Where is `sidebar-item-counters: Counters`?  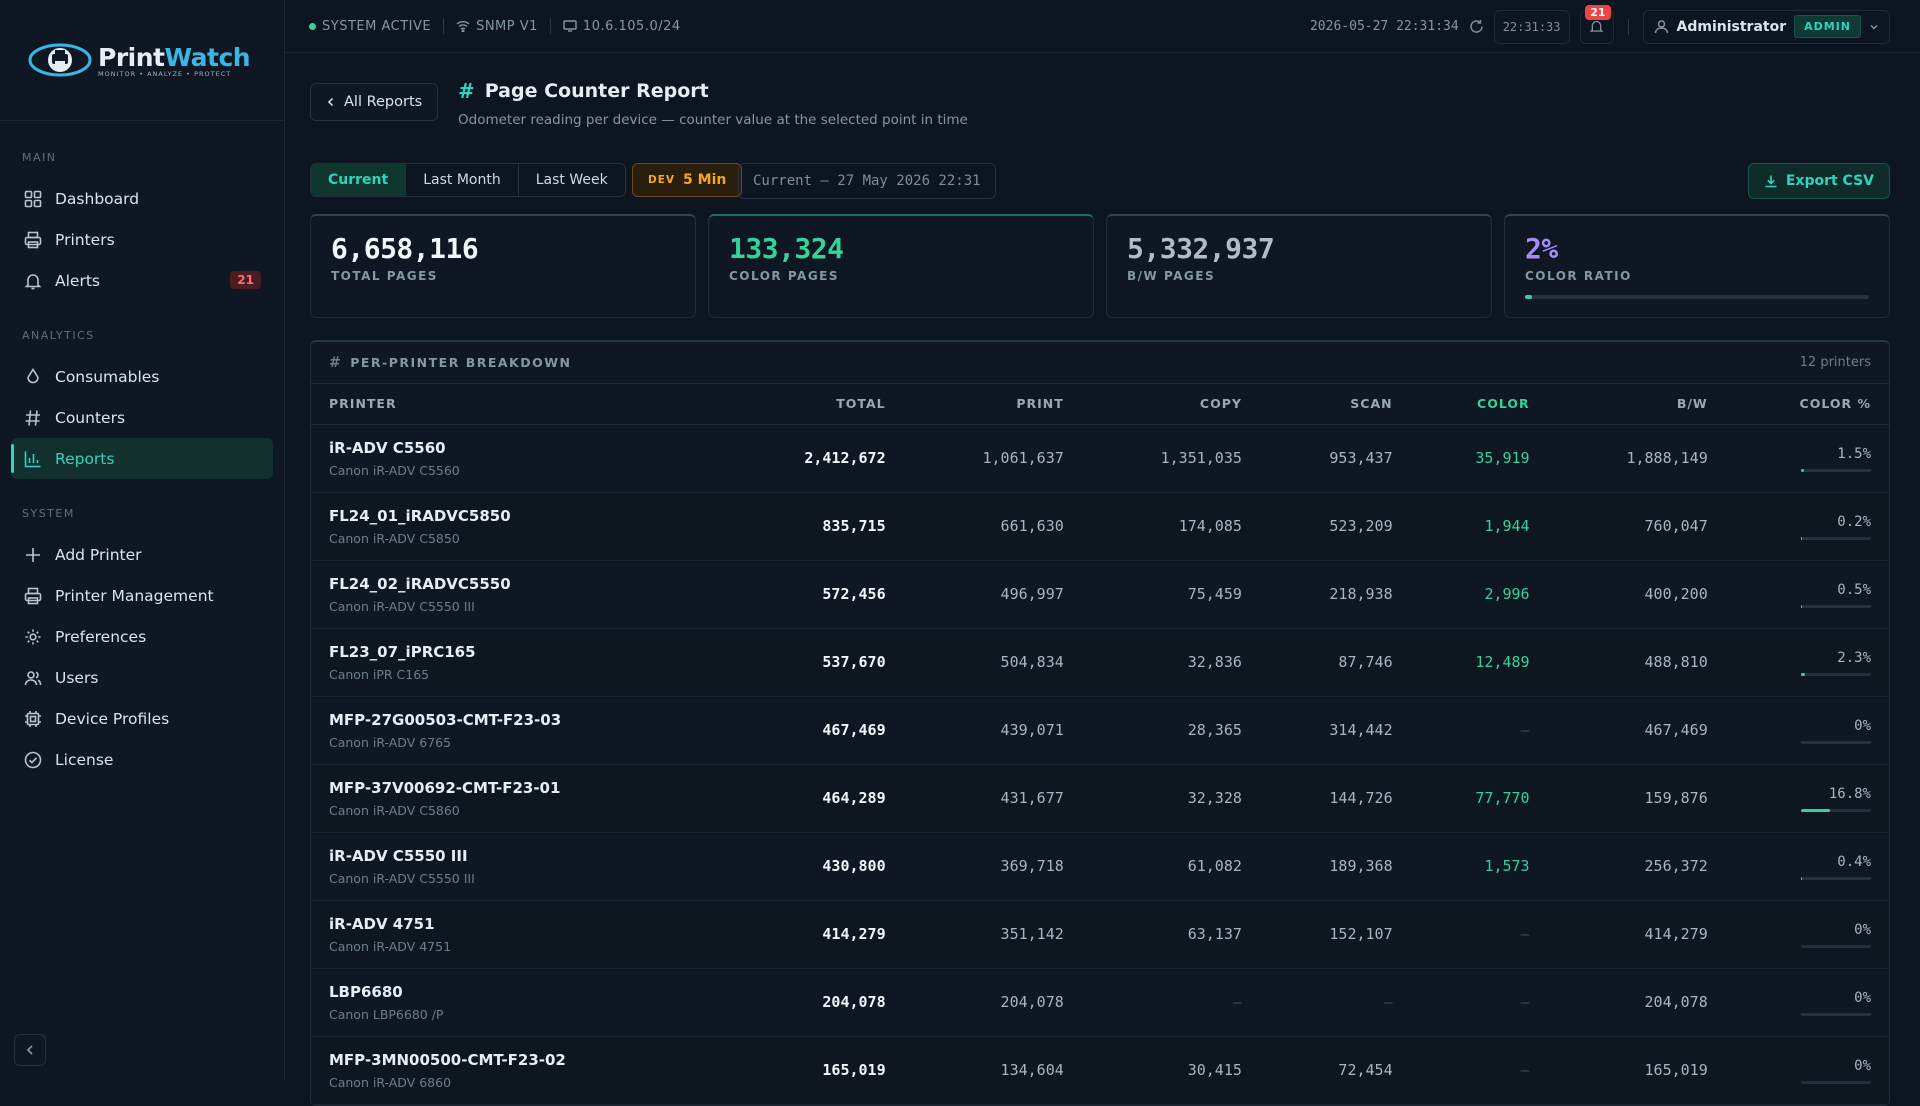 sidebar-item-counters: Counters is located at coordinates (142, 417).